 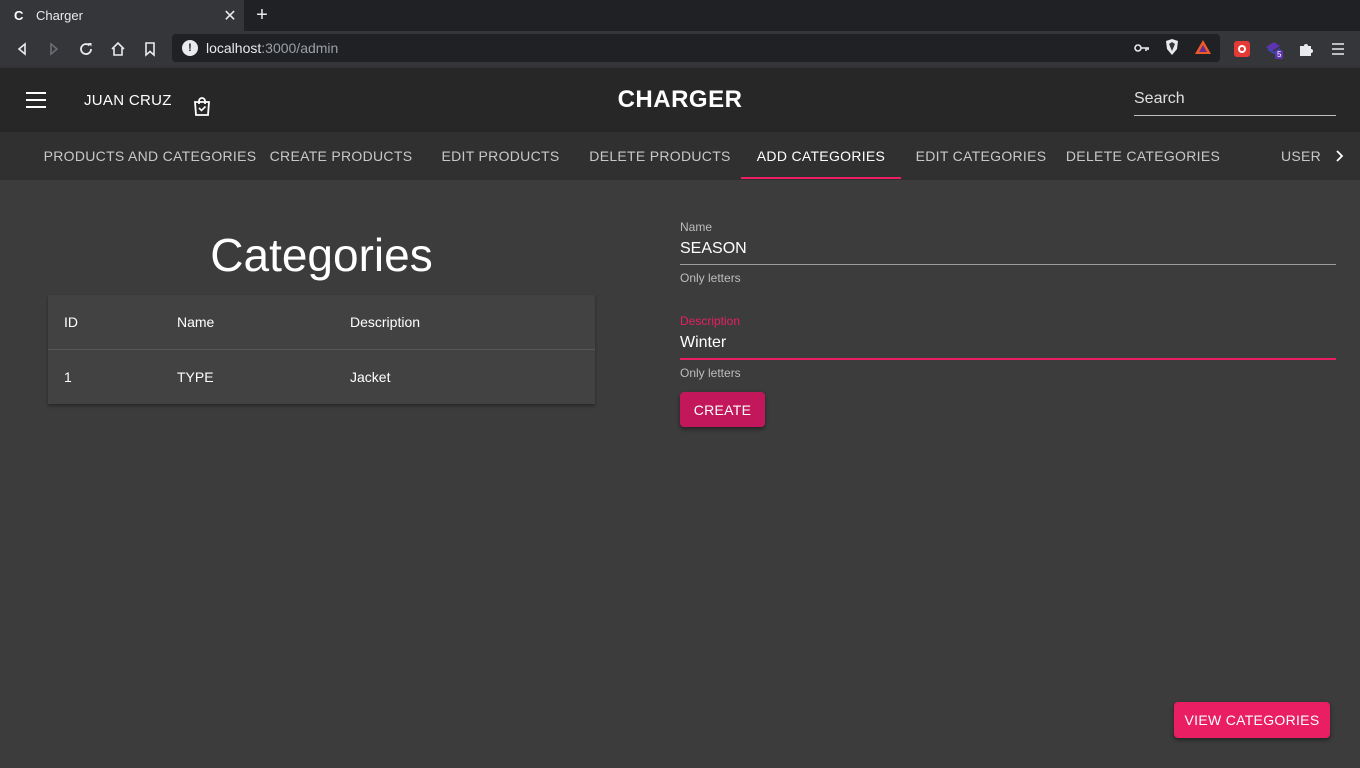 I want to click on brave-rewards-icon, so click(x=1203, y=49).